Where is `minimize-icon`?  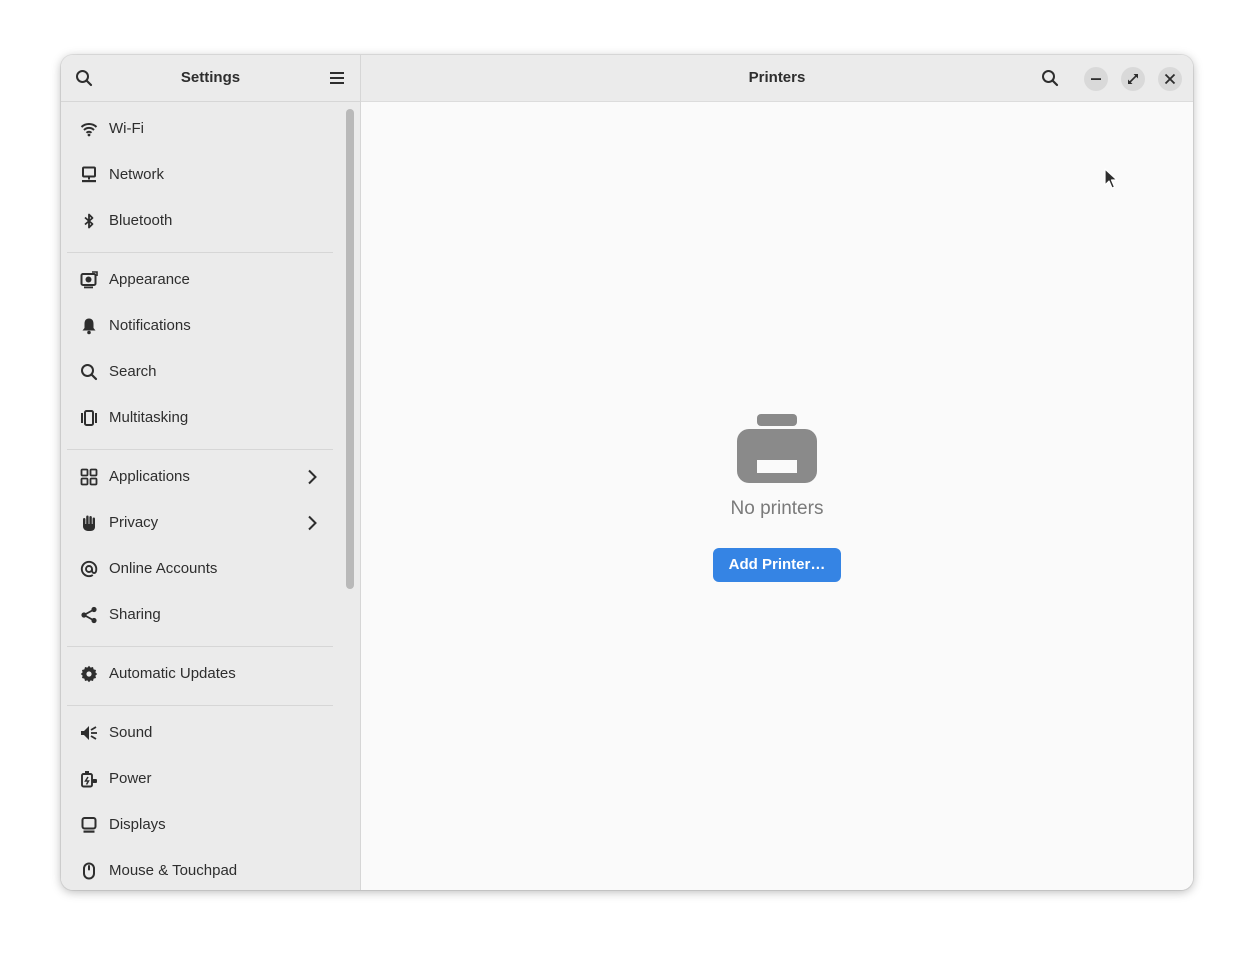
minimize-icon is located at coordinates (1096, 79).